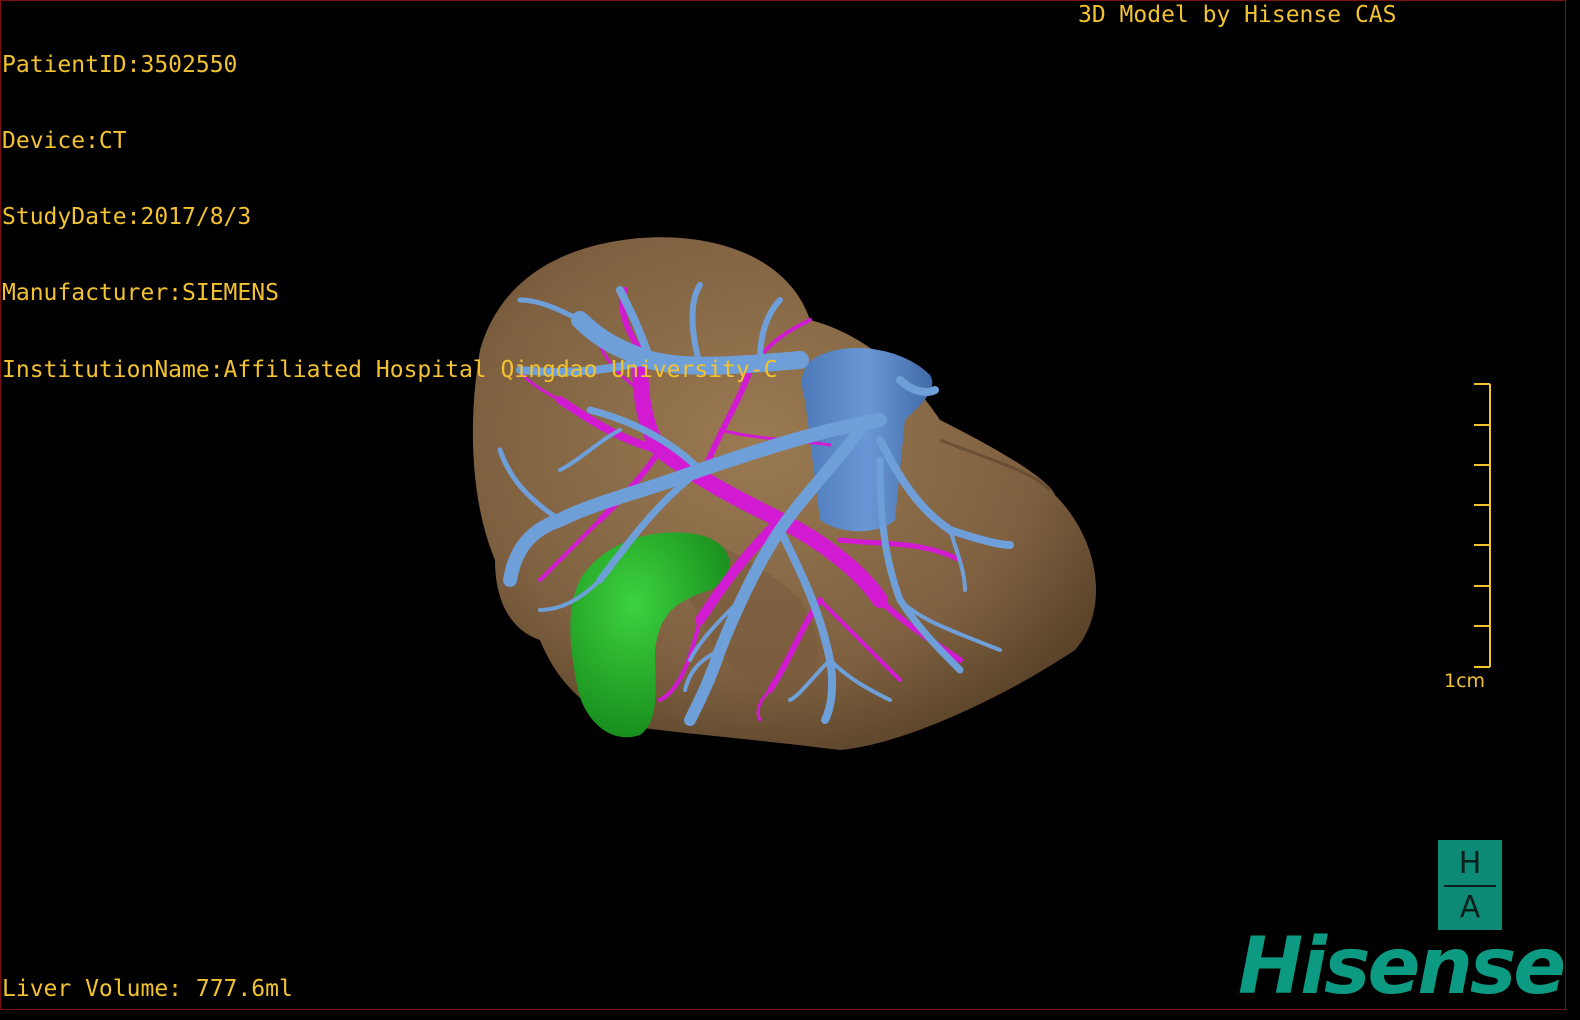  Describe the element at coordinates (1465, 681) in the screenshot. I see `scale-bar-label: 1cm` at that location.